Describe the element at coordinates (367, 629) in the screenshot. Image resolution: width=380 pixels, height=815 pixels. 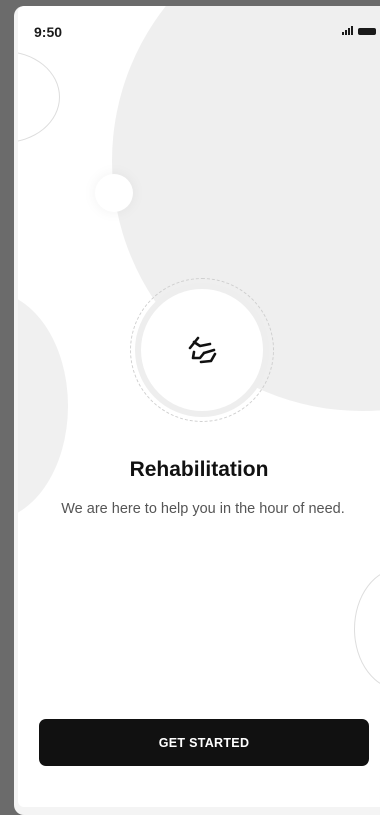
I see `decorative-ring-right` at that location.